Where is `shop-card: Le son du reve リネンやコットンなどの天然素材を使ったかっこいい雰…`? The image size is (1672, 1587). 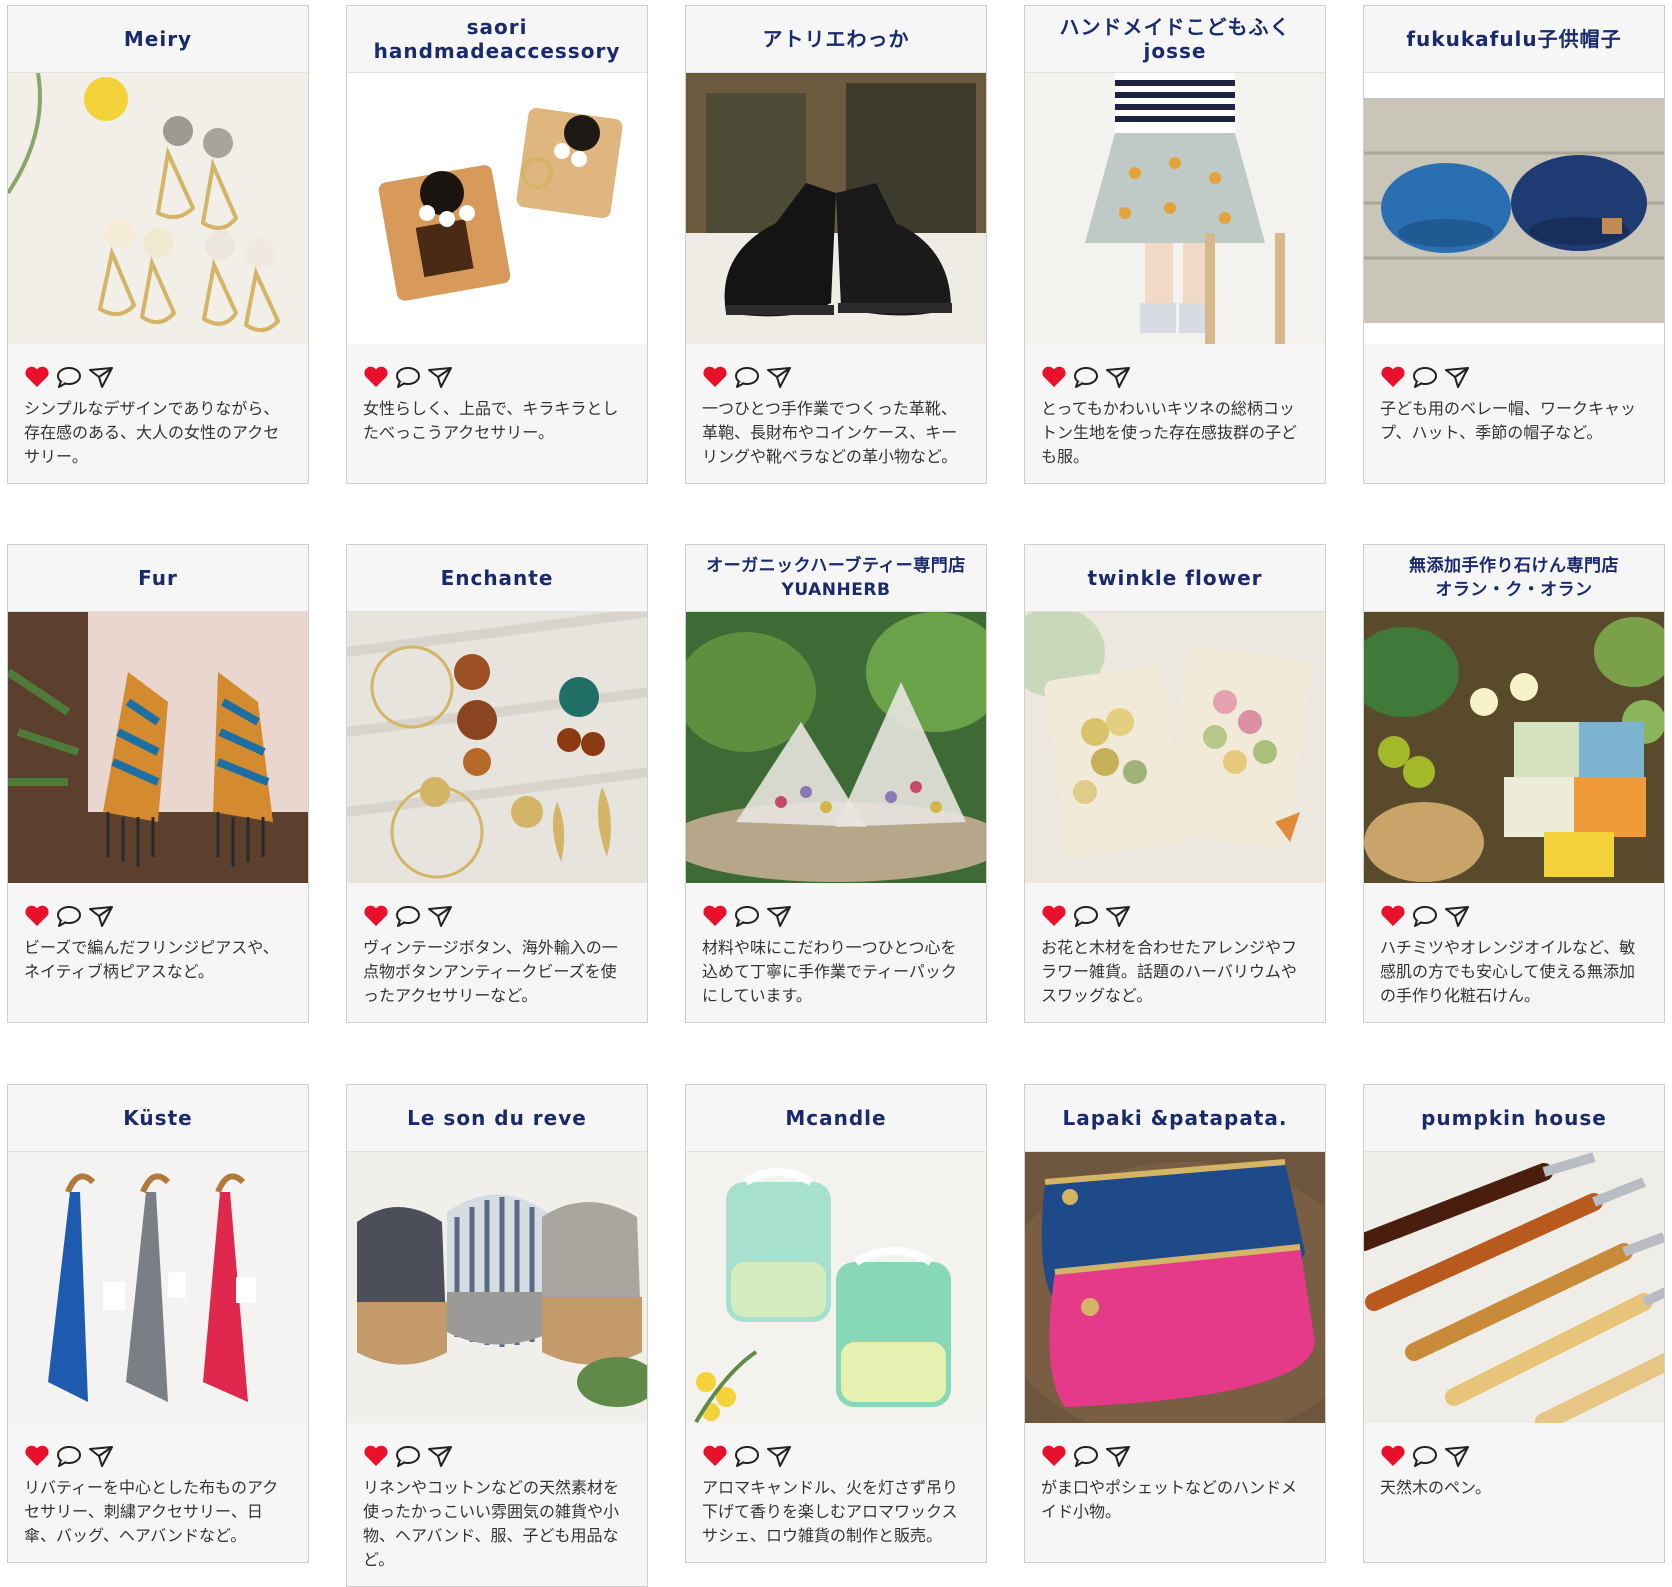 shop-card: Le son du reve リネンやコットンなどの天然素材を使ったかっこいい雰… is located at coordinates (497, 1335).